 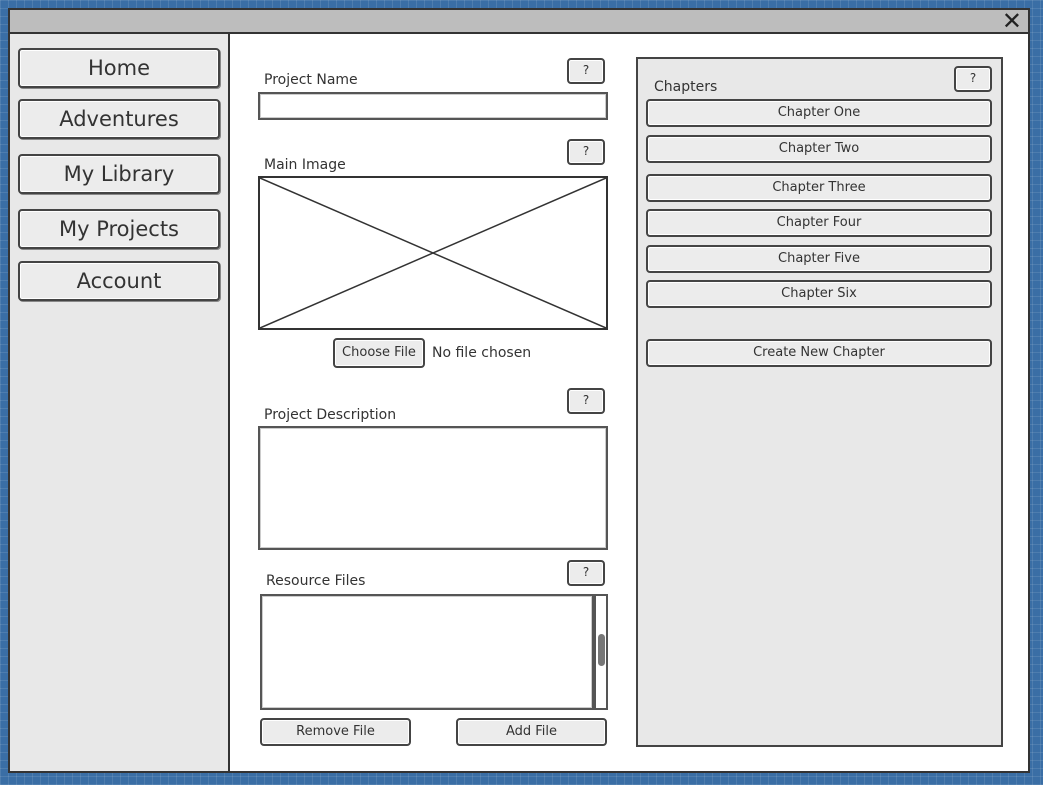 What do you see at coordinates (119, 68) in the screenshot?
I see `sidebar-item-home: Home` at bounding box center [119, 68].